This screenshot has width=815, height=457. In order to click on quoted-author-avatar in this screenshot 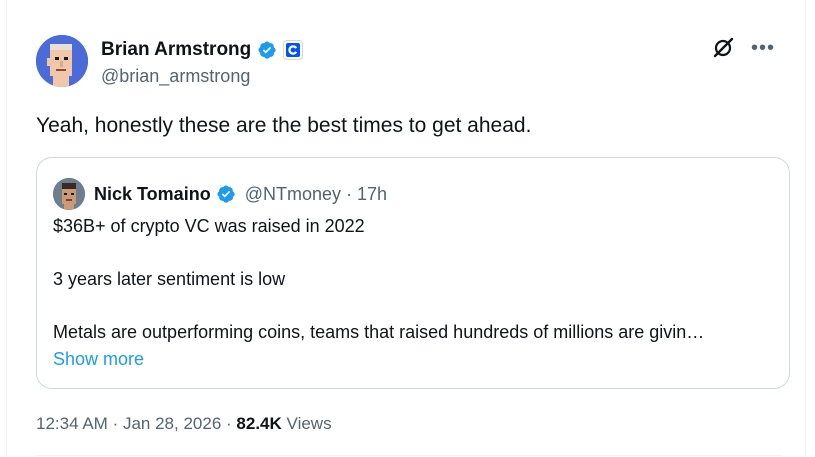, I will do `click(69, 194)`.